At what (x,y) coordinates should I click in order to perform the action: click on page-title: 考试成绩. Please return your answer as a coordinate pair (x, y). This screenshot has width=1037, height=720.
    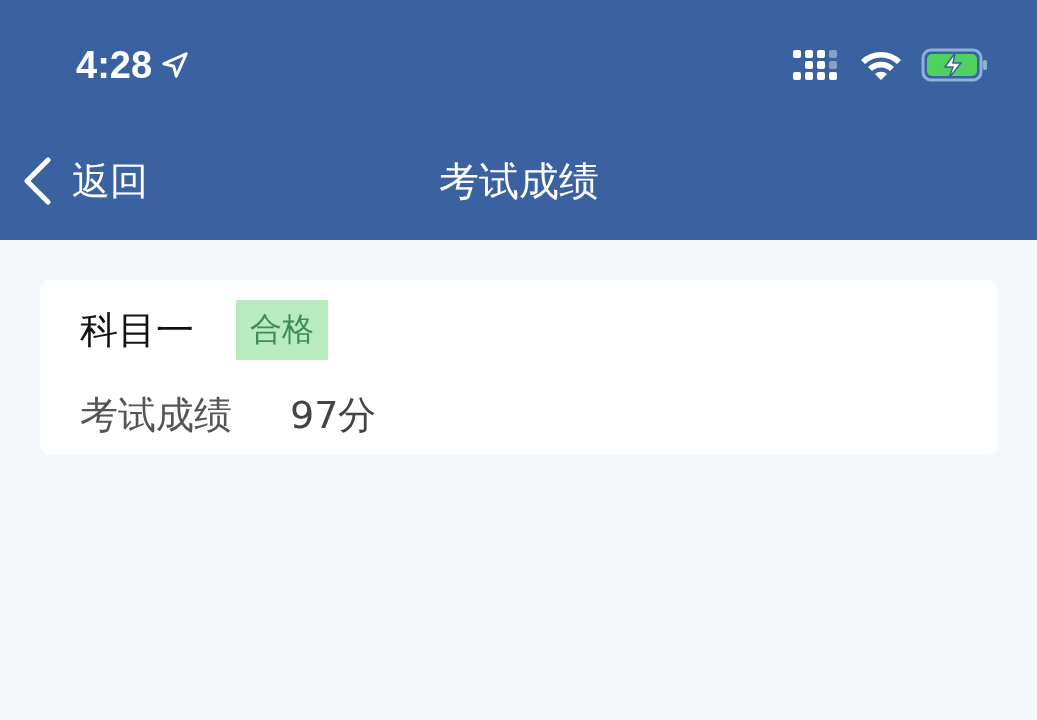
    Looking at the image, I should click on (518, 181).